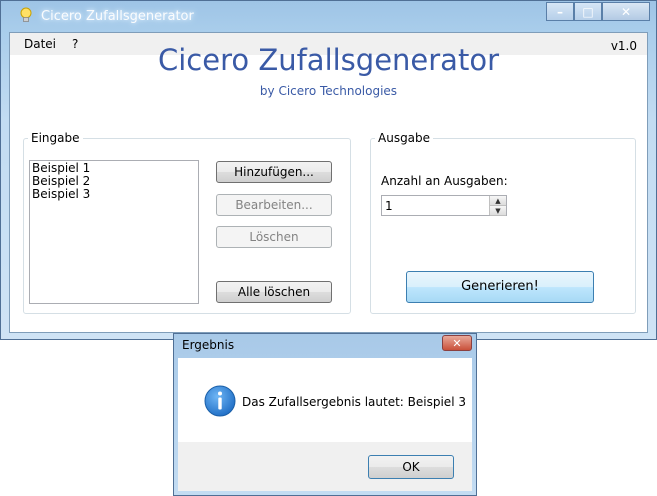 This screenshot has width=657, height=496. What do you see at coordinates (498, 211) in the screenshot?
I see `spin-down-icon: ▼` at bounding box center [498, 211].